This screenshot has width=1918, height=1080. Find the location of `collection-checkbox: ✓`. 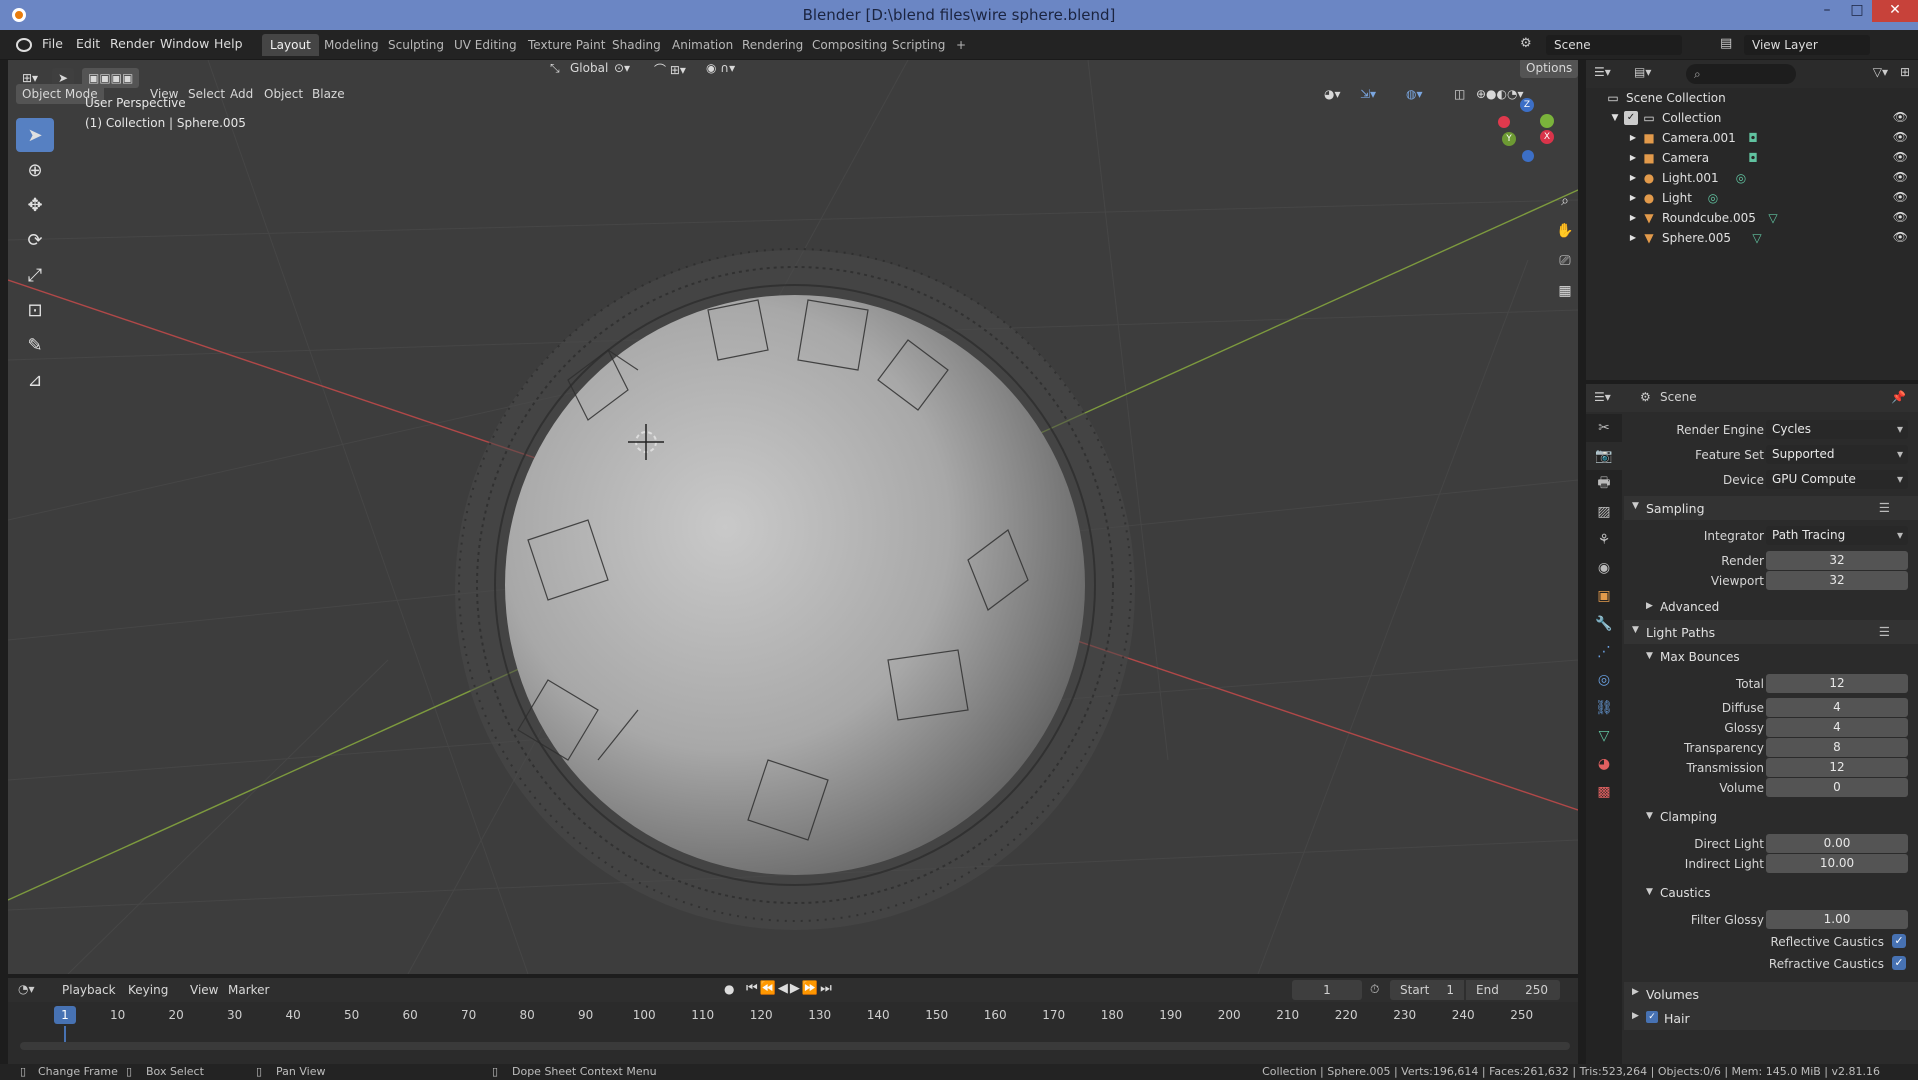

collection-checkbox: ✓ is located at coordinates (1631, 118).